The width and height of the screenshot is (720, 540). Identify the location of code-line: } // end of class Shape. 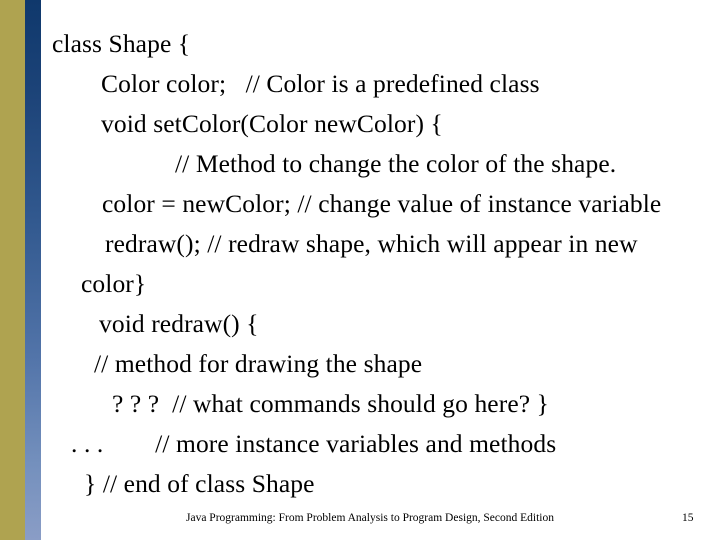
(199, 483).